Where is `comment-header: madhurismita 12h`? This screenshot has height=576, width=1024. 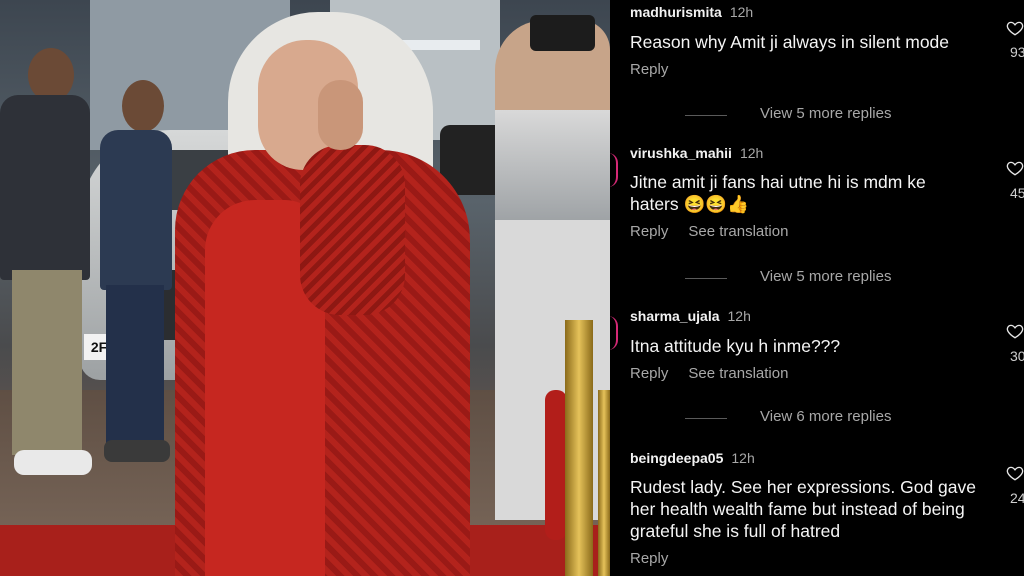
comment-header: madhurismita 12h is located at coordinates (691, 12).